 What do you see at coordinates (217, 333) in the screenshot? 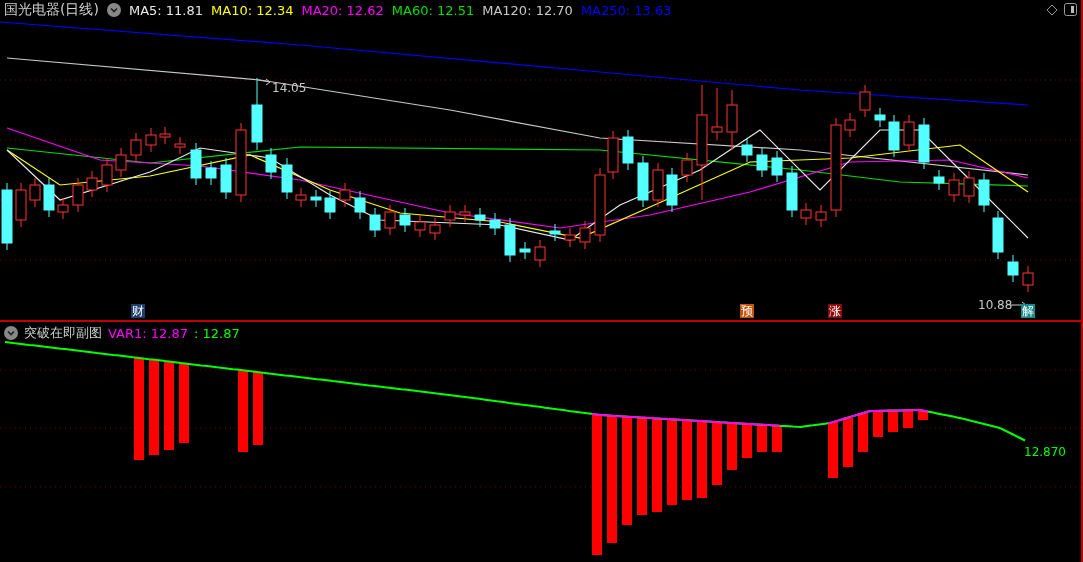
I see `indicator-value-label: : 12.87` at bounding box center [217, 333].